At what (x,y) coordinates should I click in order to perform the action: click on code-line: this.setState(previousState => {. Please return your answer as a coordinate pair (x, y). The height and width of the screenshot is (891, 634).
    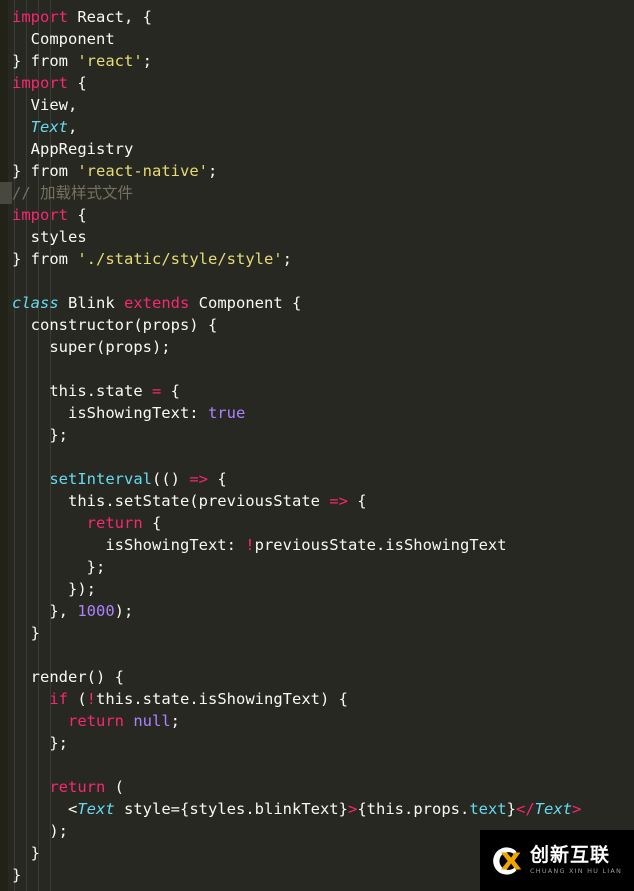
    Looking at the image, I should click on (317, 501).